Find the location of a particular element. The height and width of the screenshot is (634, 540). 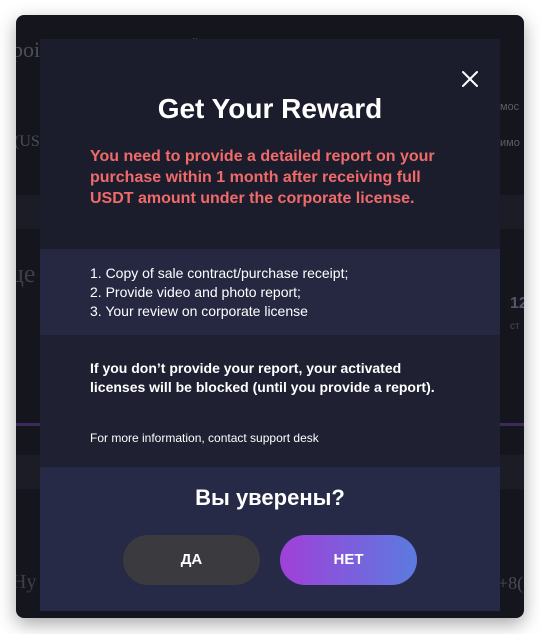

yes-button: ДА is located at coordinates (191, 560).